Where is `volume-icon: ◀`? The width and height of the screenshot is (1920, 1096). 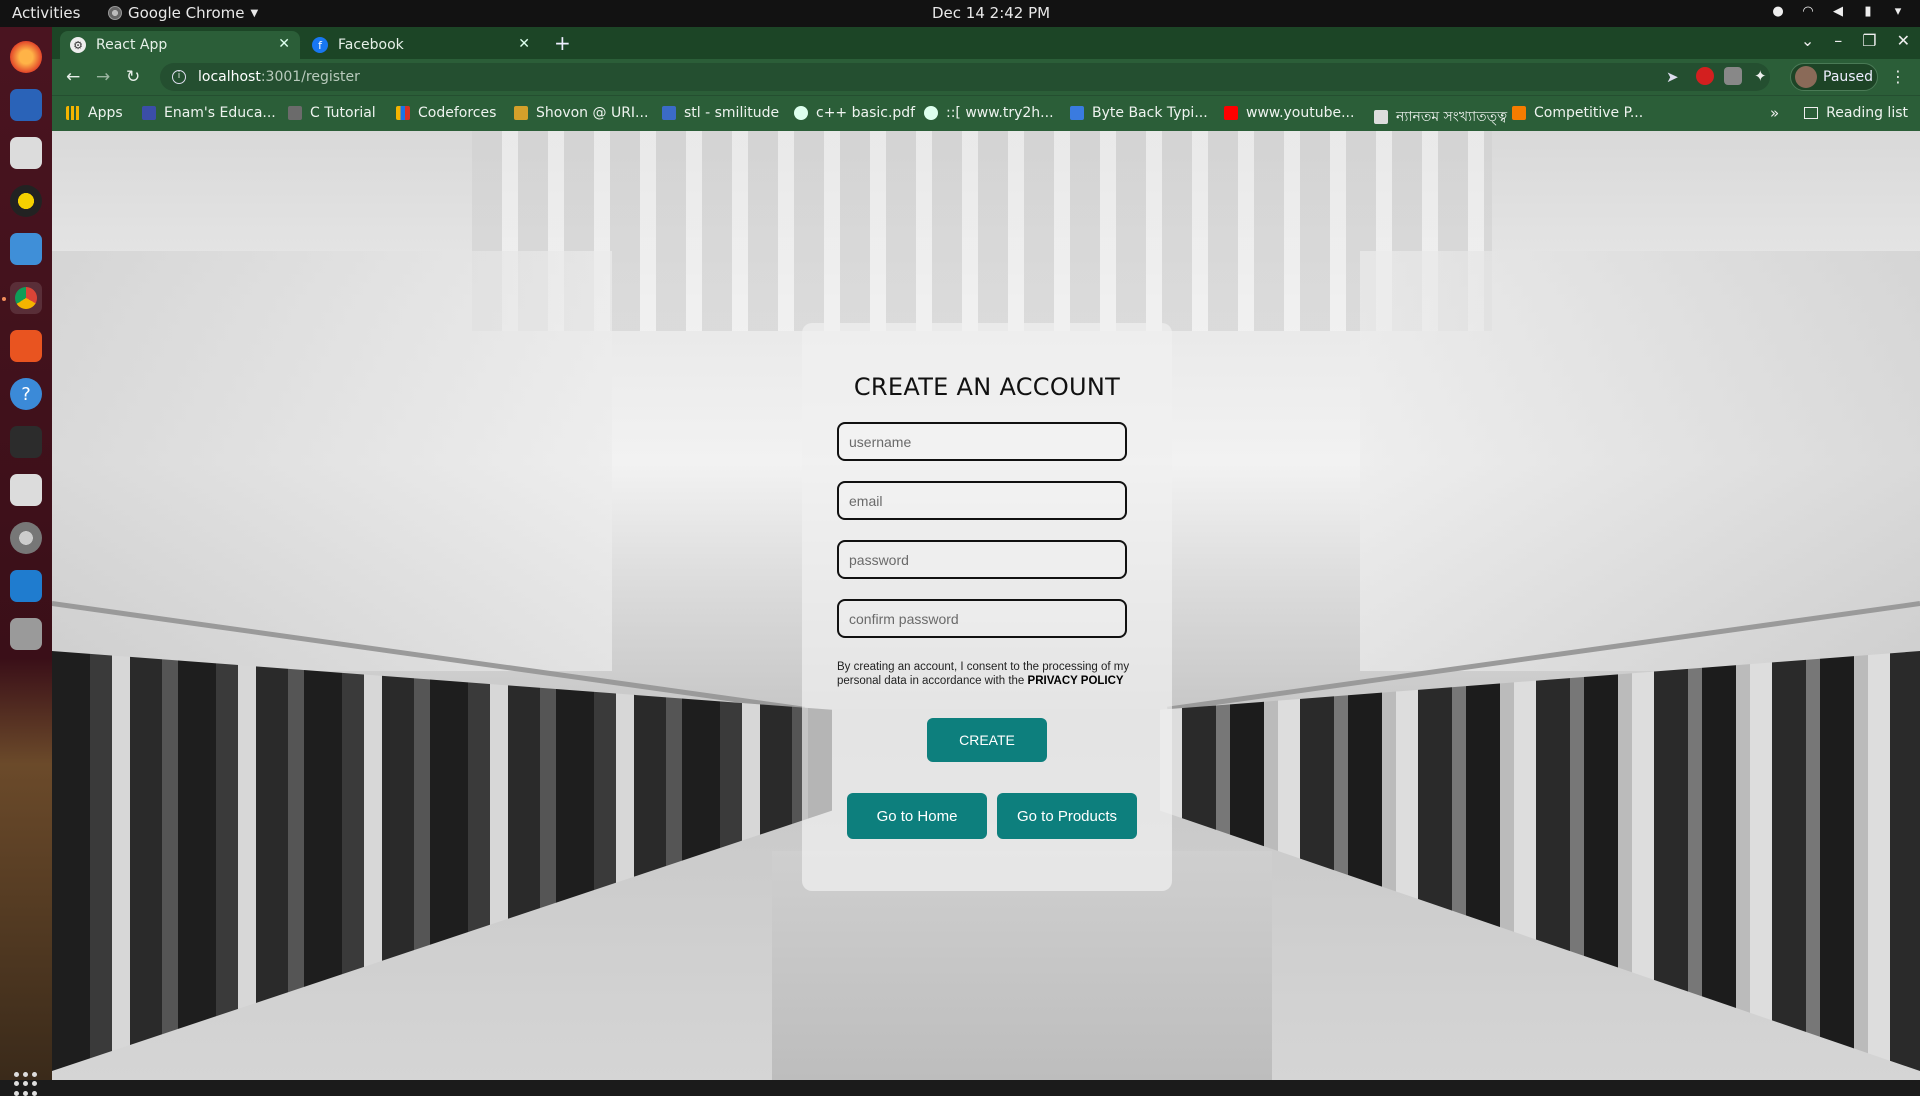
volume-icon: ◀ is located at coordinates (1838, 12).